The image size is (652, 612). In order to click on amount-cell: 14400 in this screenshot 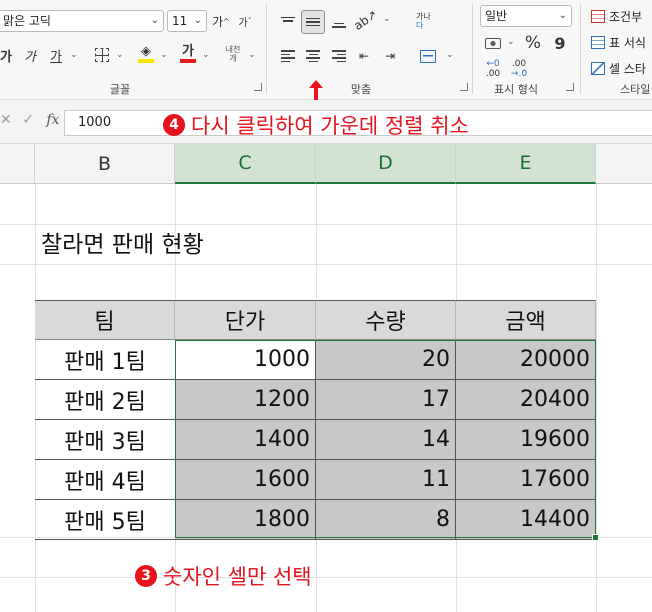, I will do `click(526, 520)`.